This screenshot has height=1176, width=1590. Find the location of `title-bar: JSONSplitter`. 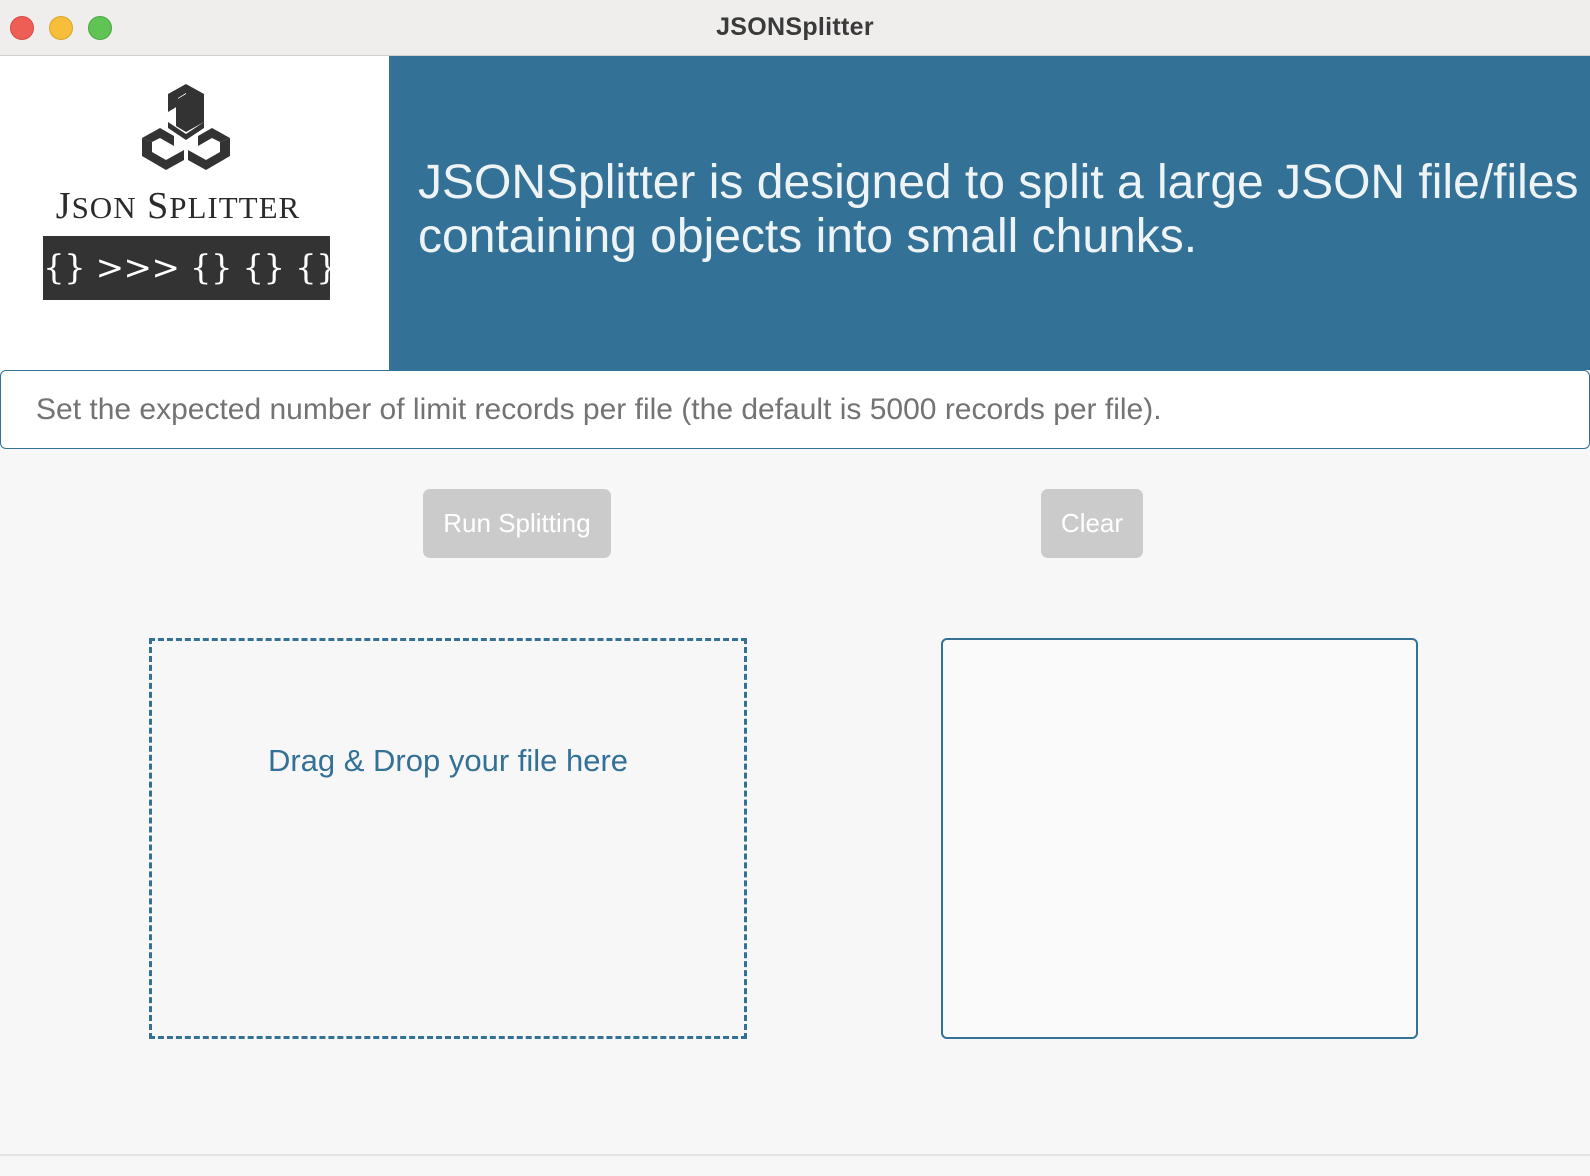

title-bar: JSONSplitter is located at coordinates (795, 28).